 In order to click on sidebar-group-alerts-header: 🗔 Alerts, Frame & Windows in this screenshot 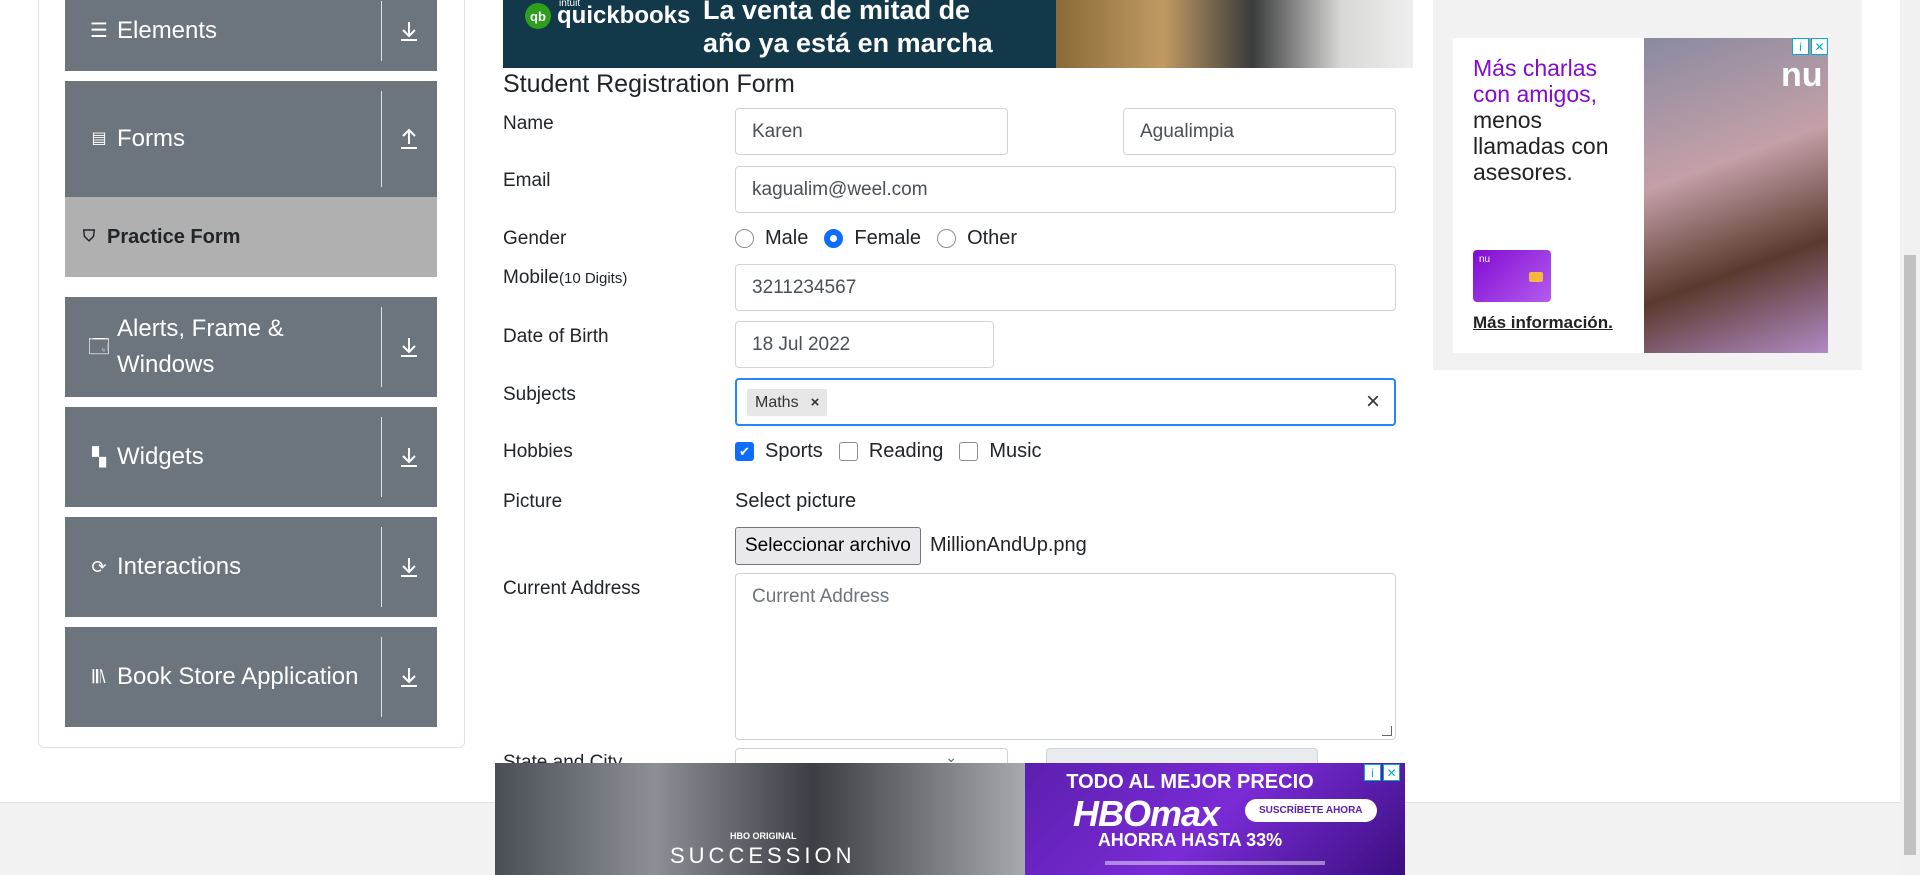, I will do `click(223, 347)`.